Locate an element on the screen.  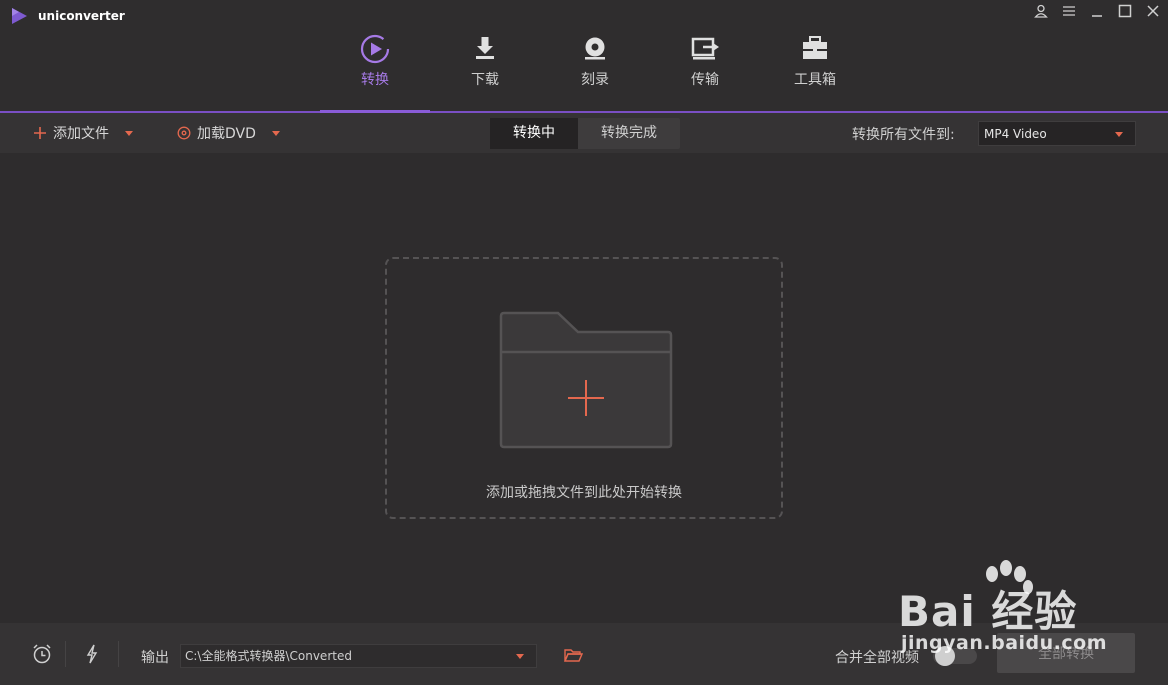
tab-toolbox: 工具箱 is located at coordinates (815, 55).